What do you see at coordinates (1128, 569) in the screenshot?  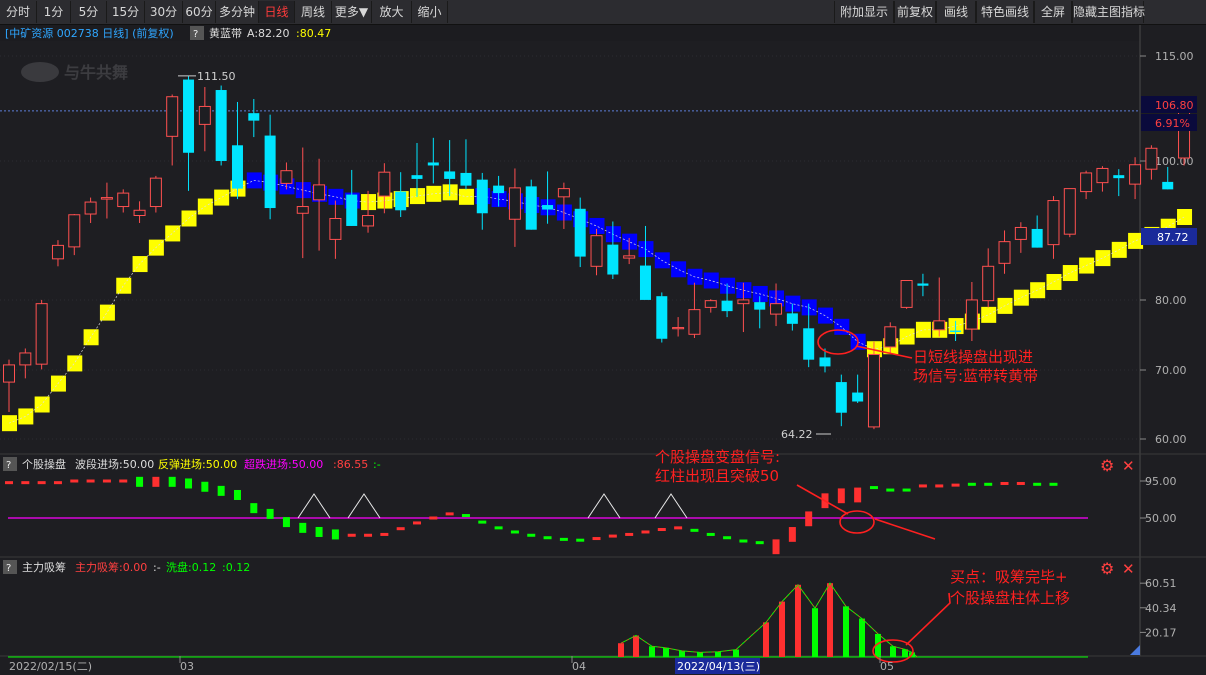 I see `panel3-close-icon: ✕` at bounding box center [1128, 569].